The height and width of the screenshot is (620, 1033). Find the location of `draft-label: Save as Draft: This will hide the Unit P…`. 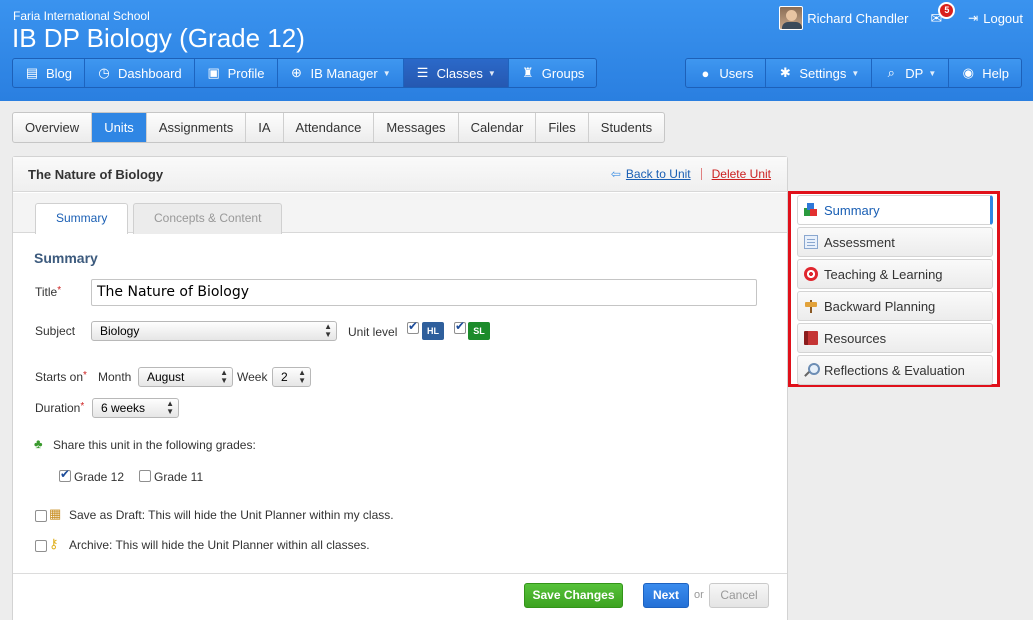

draft-label: Save as Draft: This will hide the Unit P… is located at coordinates (231, 515).